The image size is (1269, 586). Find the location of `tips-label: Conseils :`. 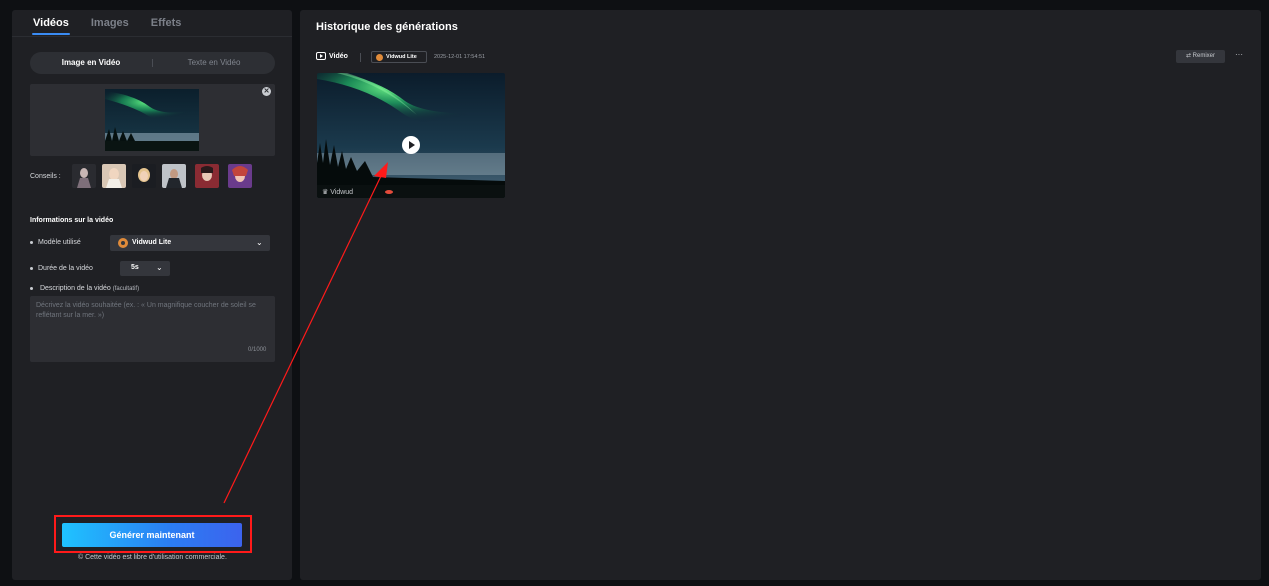

tips-label: Conseils : is located at coordinates (45, 176).